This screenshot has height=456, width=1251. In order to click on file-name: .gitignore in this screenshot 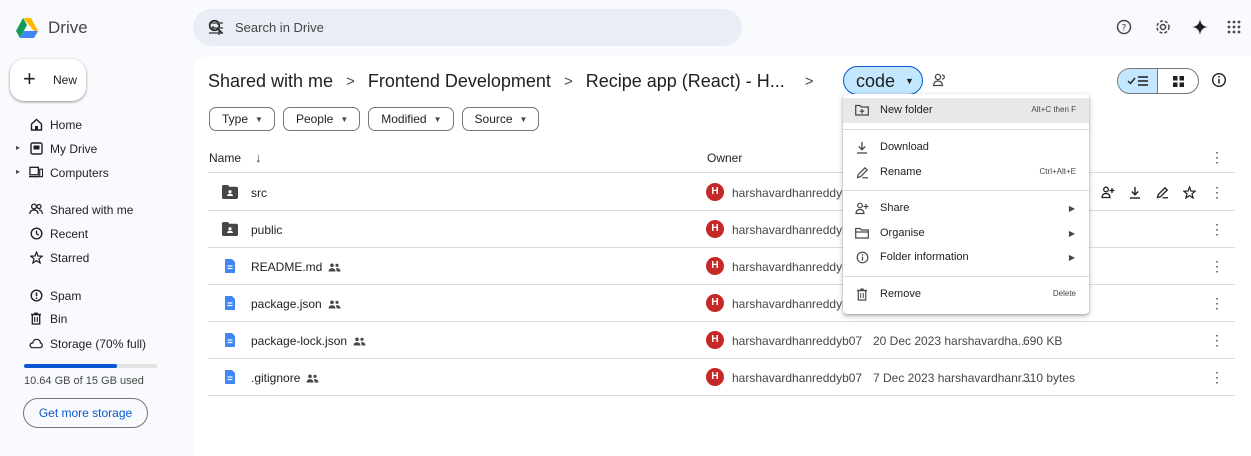, I will do `click(285, 378)`.